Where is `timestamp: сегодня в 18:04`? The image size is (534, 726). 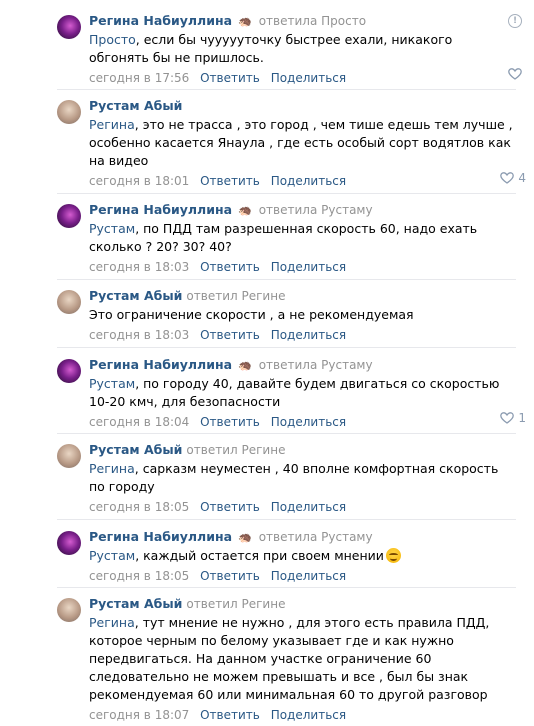 timestamp: сегодня в 18:04 is located at coordinates (139, 422).